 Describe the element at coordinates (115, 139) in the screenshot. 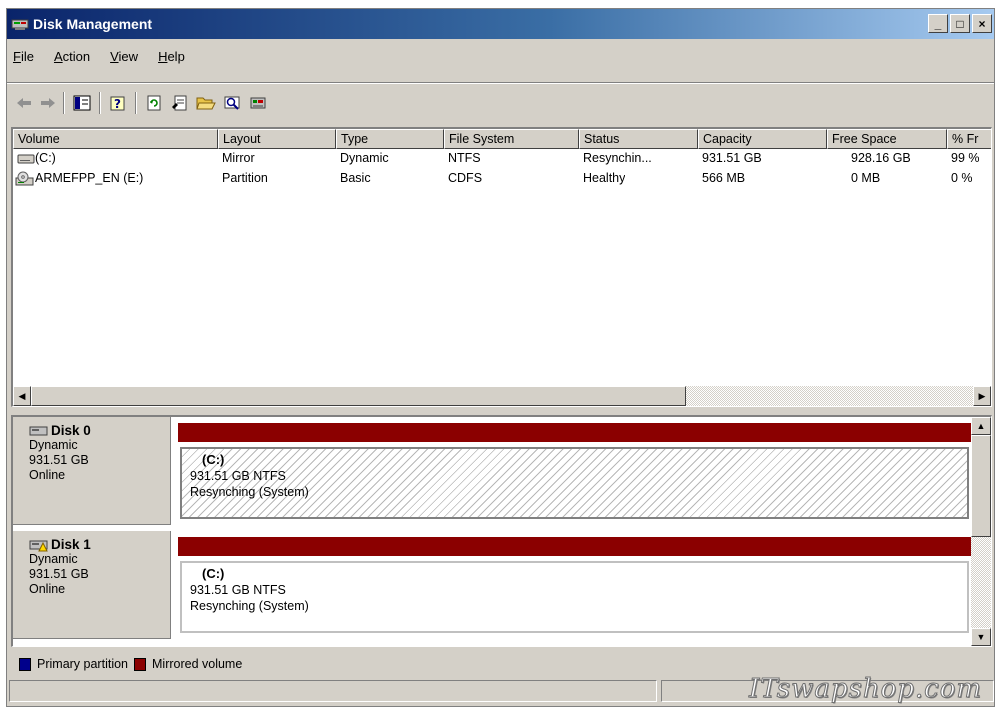

I see `column-header-volume: Volume` at that location.